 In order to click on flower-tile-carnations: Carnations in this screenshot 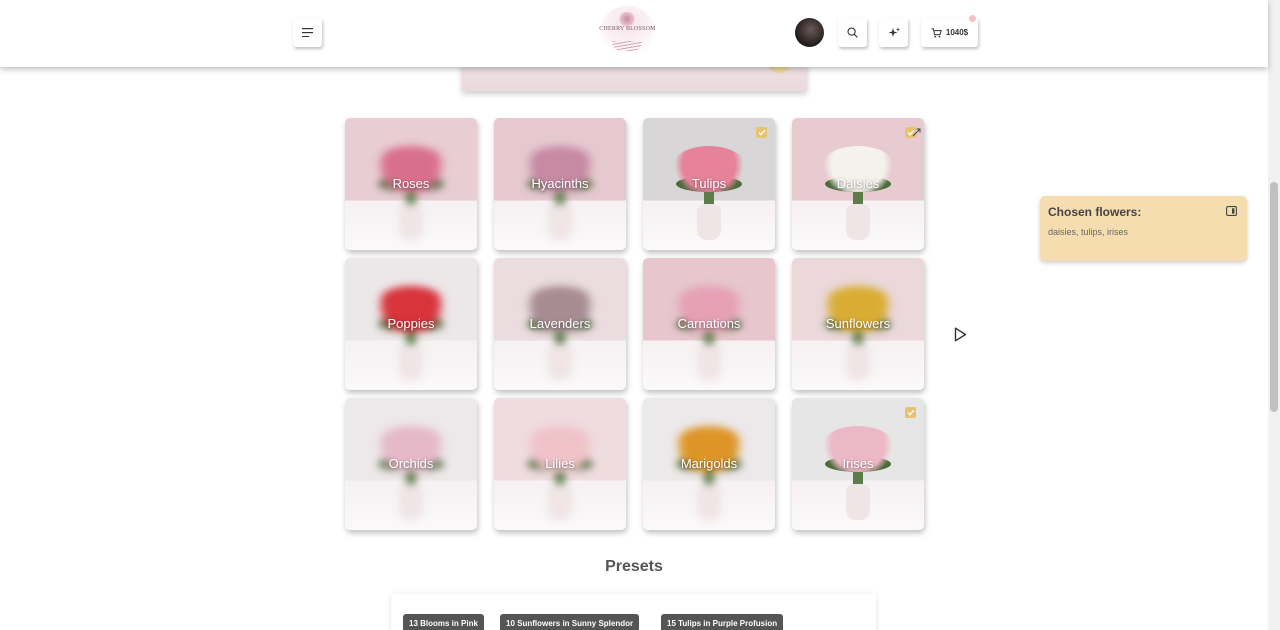, I will do `click(709, 324)`.